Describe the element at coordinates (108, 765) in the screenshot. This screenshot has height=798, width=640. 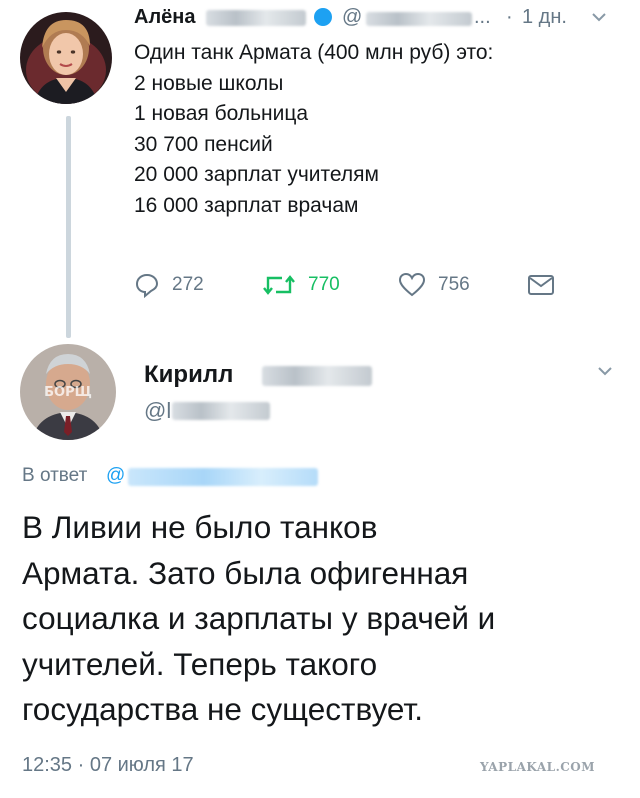
I see `tweet2-timestamp: 12:35 · 07 июля 17` at that location.